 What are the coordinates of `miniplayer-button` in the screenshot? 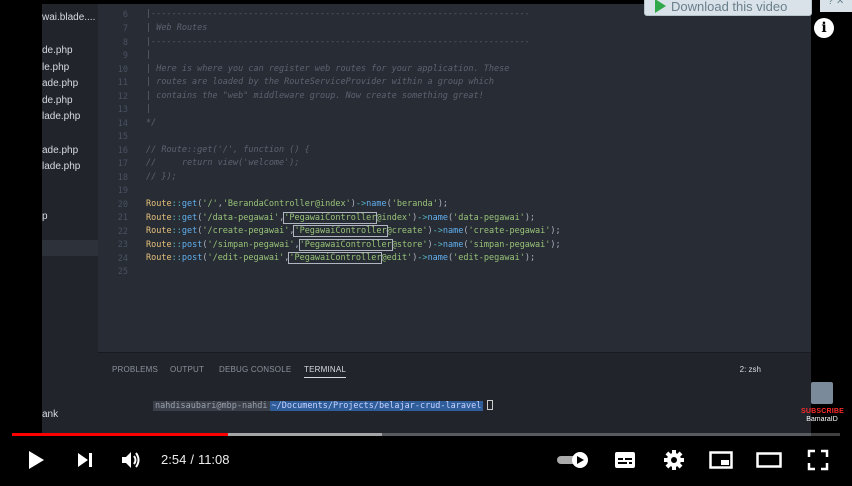 It's located at (721, 460).